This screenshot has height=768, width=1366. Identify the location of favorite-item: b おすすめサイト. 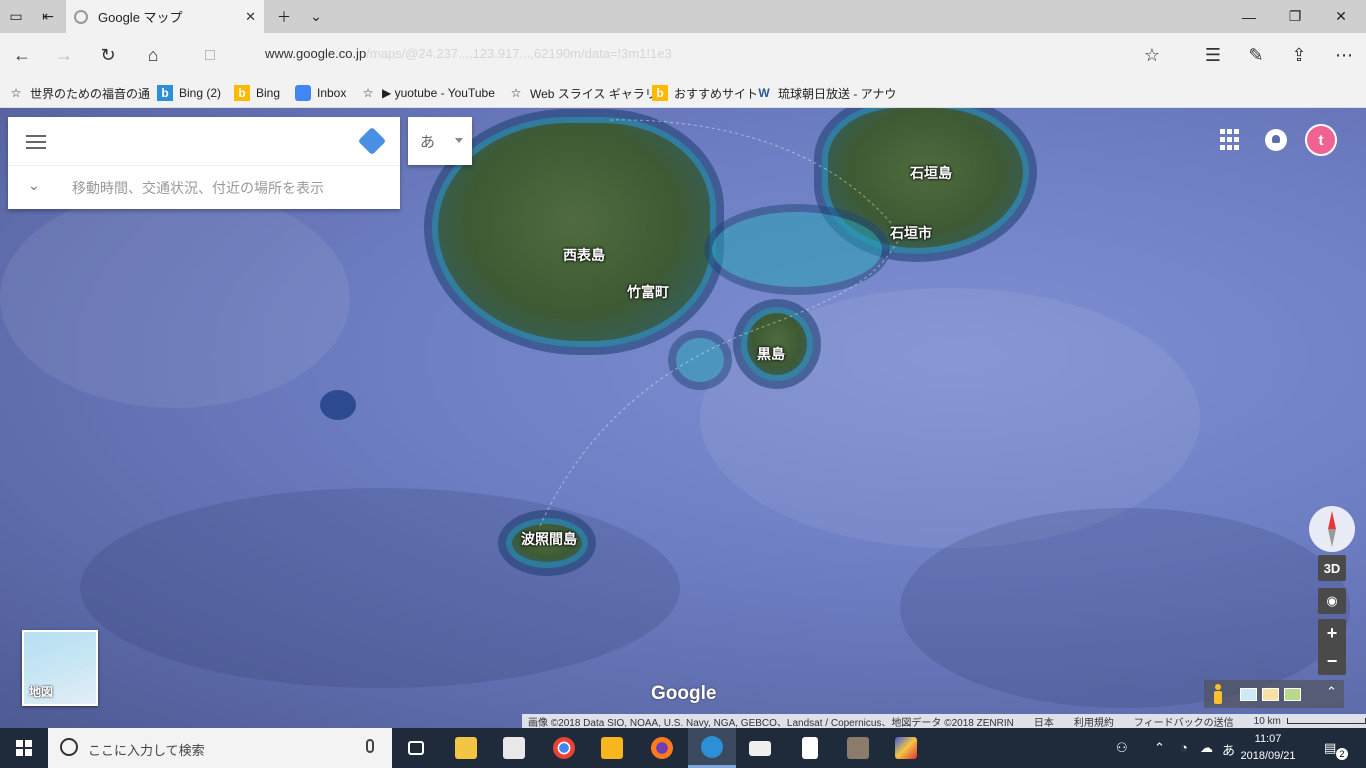
(705, 93).